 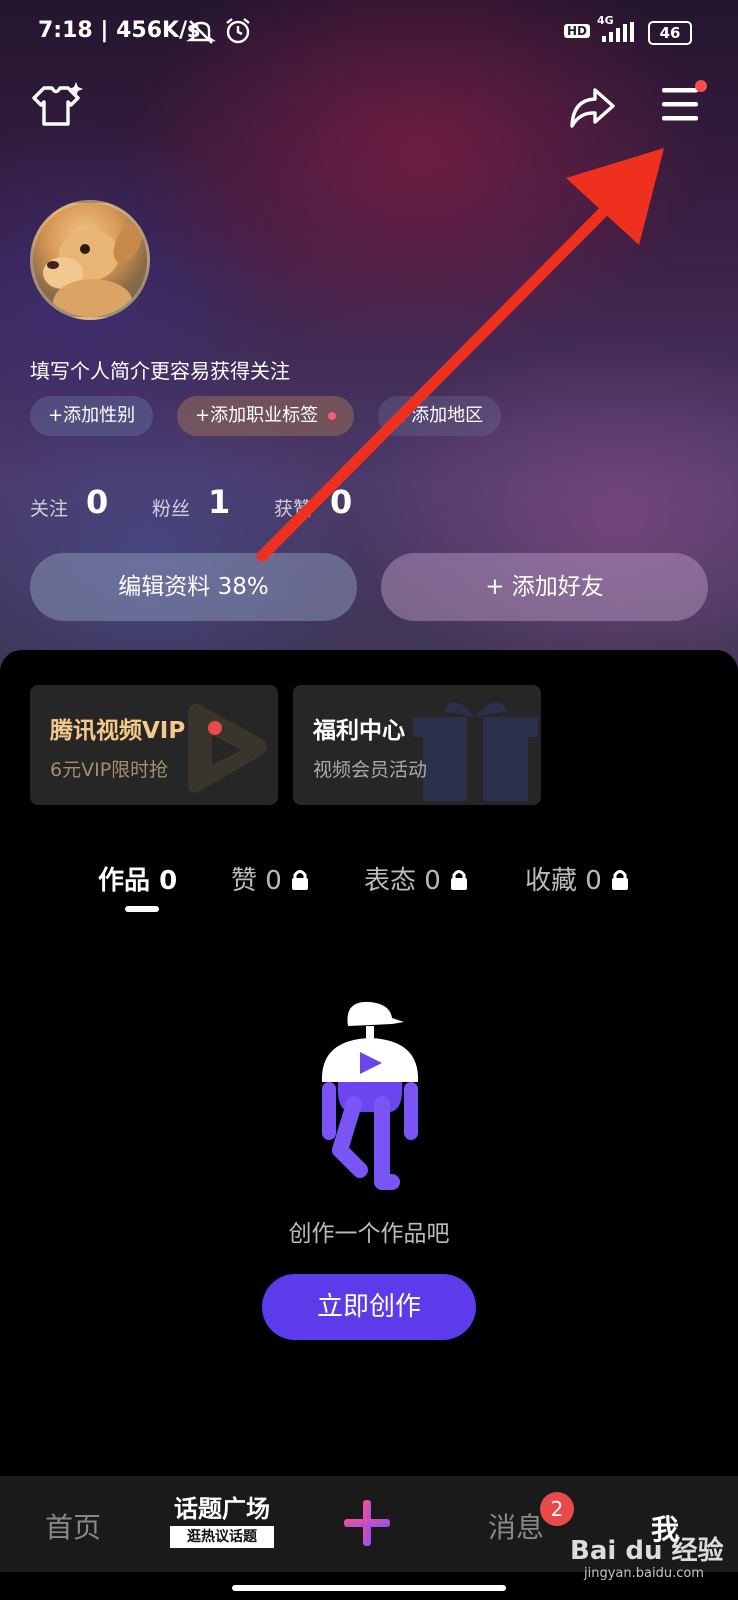 What do you see at coordinates (142, 909) in the screenshot?
I see `tab-works-indicator` at bounding box center [142, 909].